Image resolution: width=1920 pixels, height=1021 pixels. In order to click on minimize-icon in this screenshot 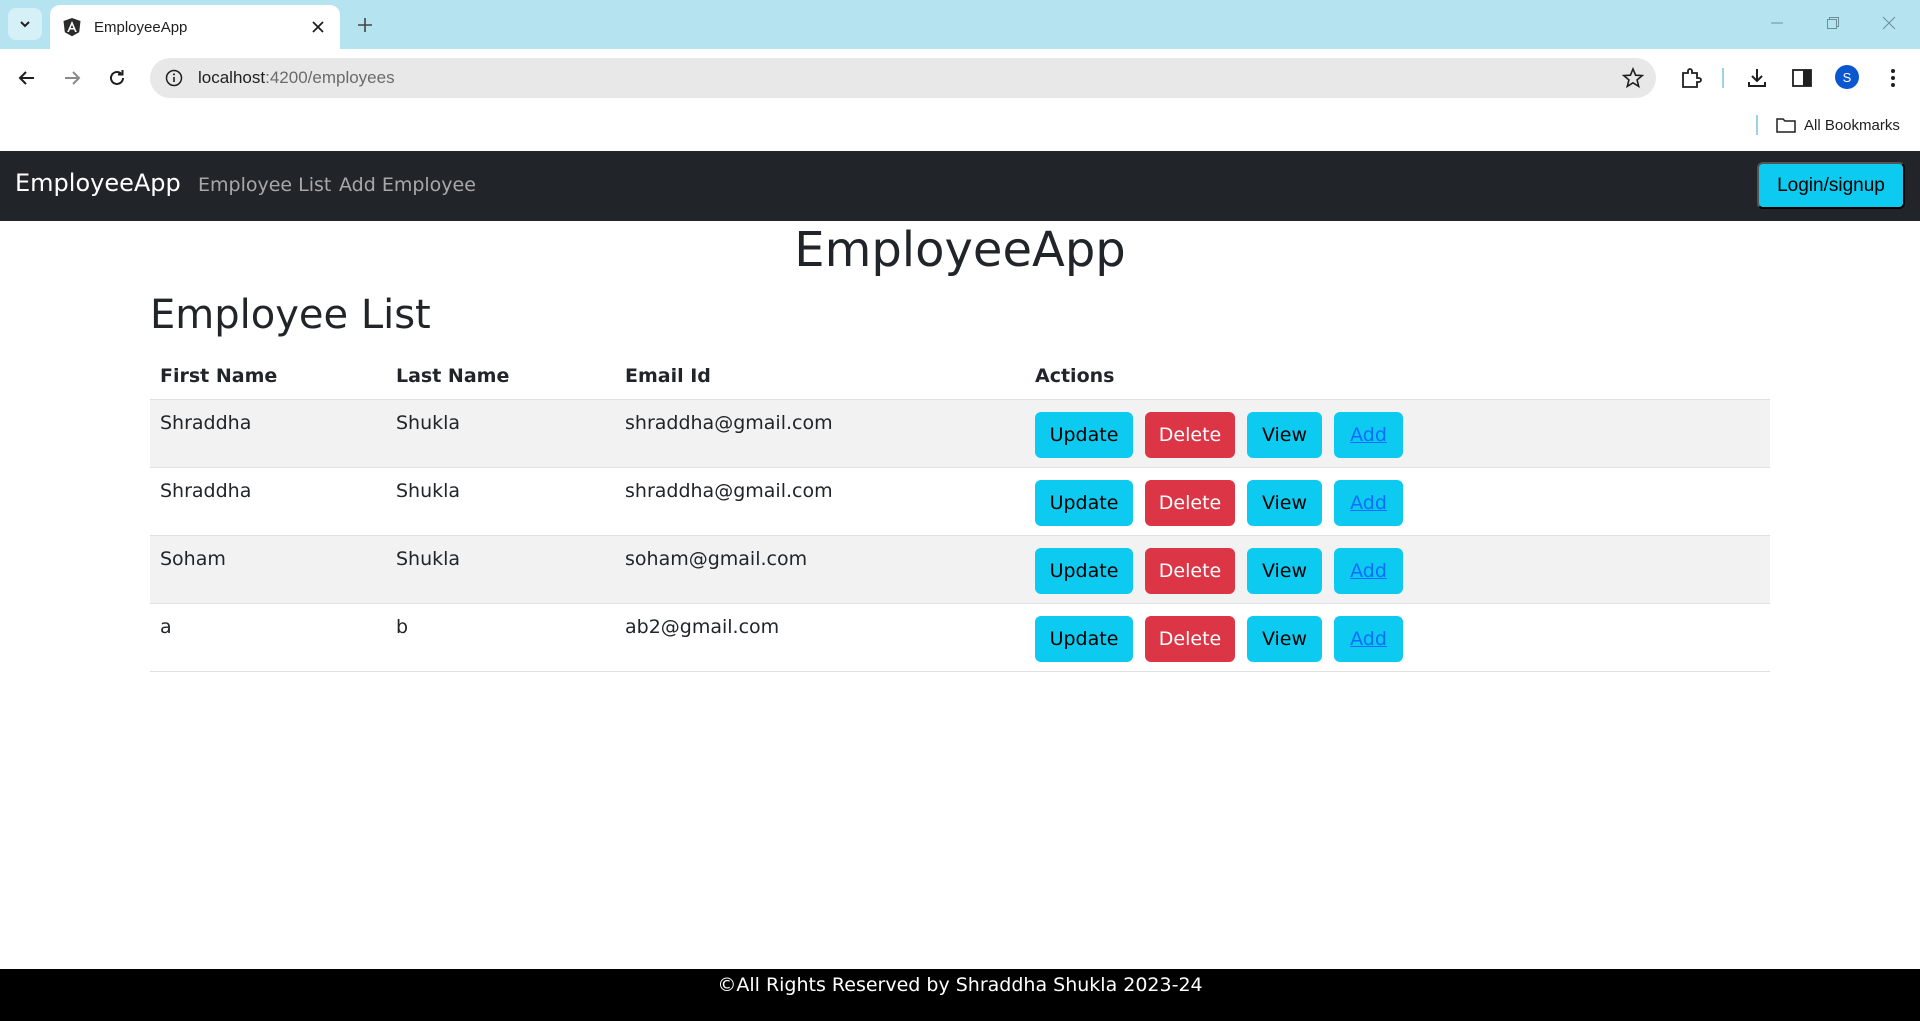, I will do `click(1777, 23)`.